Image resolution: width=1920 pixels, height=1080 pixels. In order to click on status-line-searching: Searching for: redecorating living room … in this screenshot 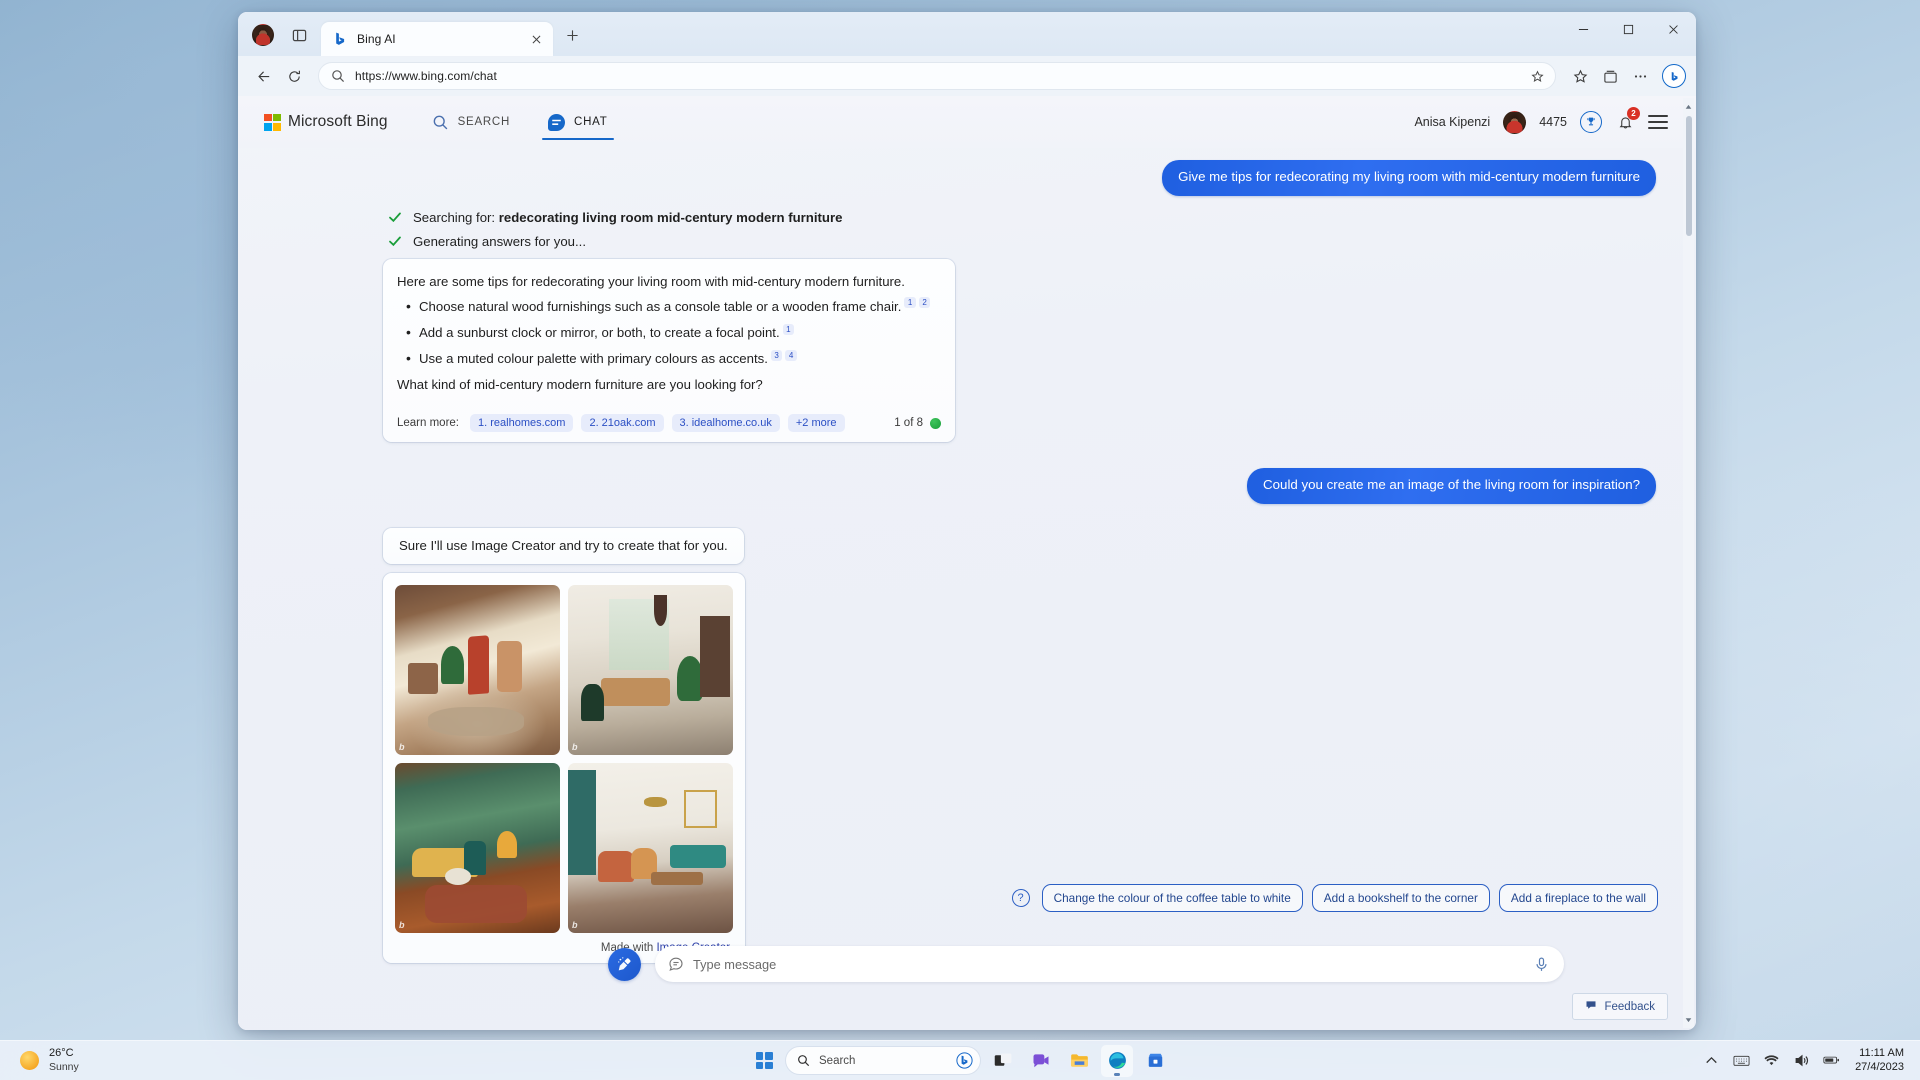, I will do `click(1022, 217)`.